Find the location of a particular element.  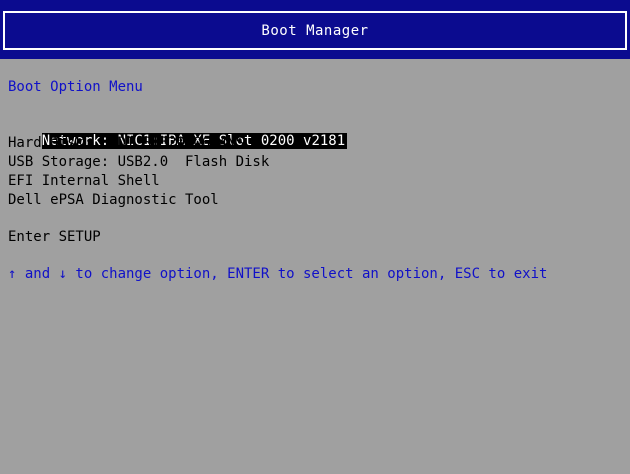

title-box: Boot Manager is located at coordinates (315, 30).